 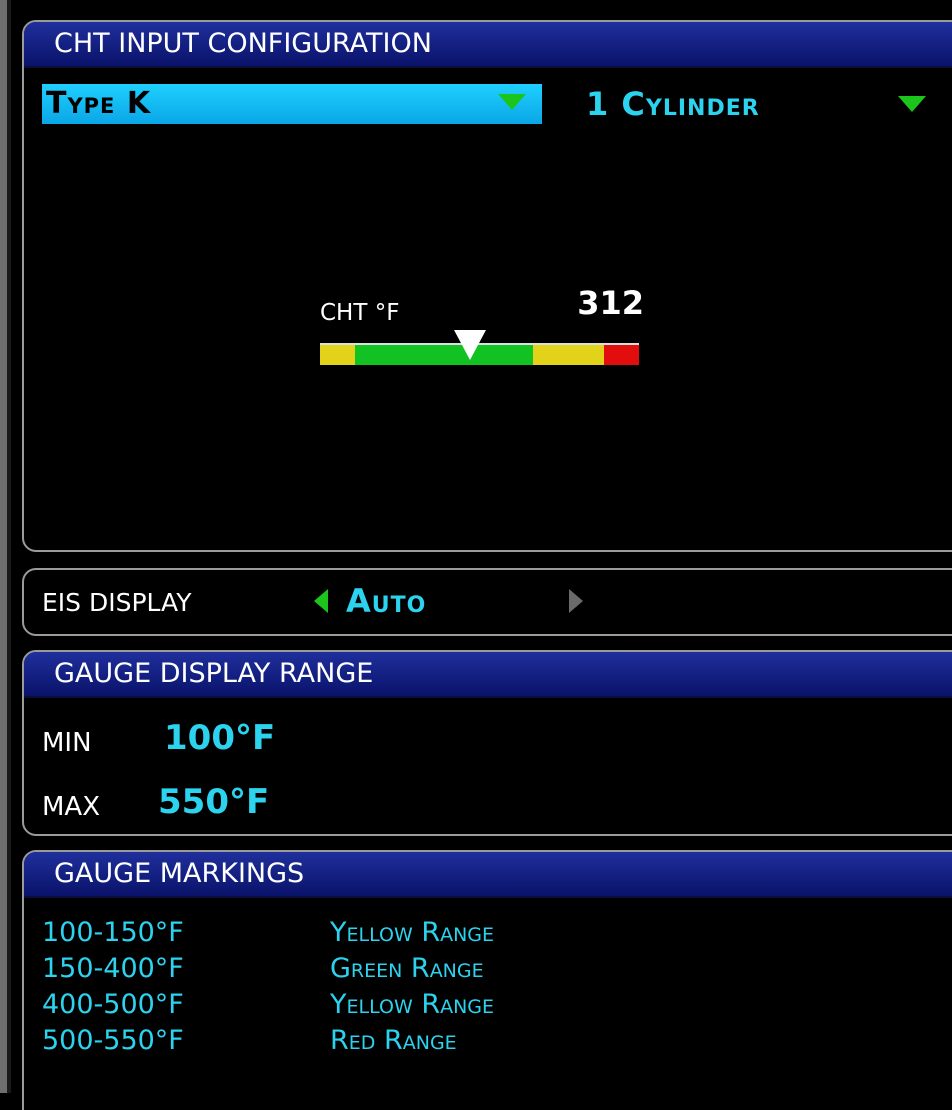 I want to click on gauge-markings-title: GAUGE MARKINGS, so click(x=488, y=875).